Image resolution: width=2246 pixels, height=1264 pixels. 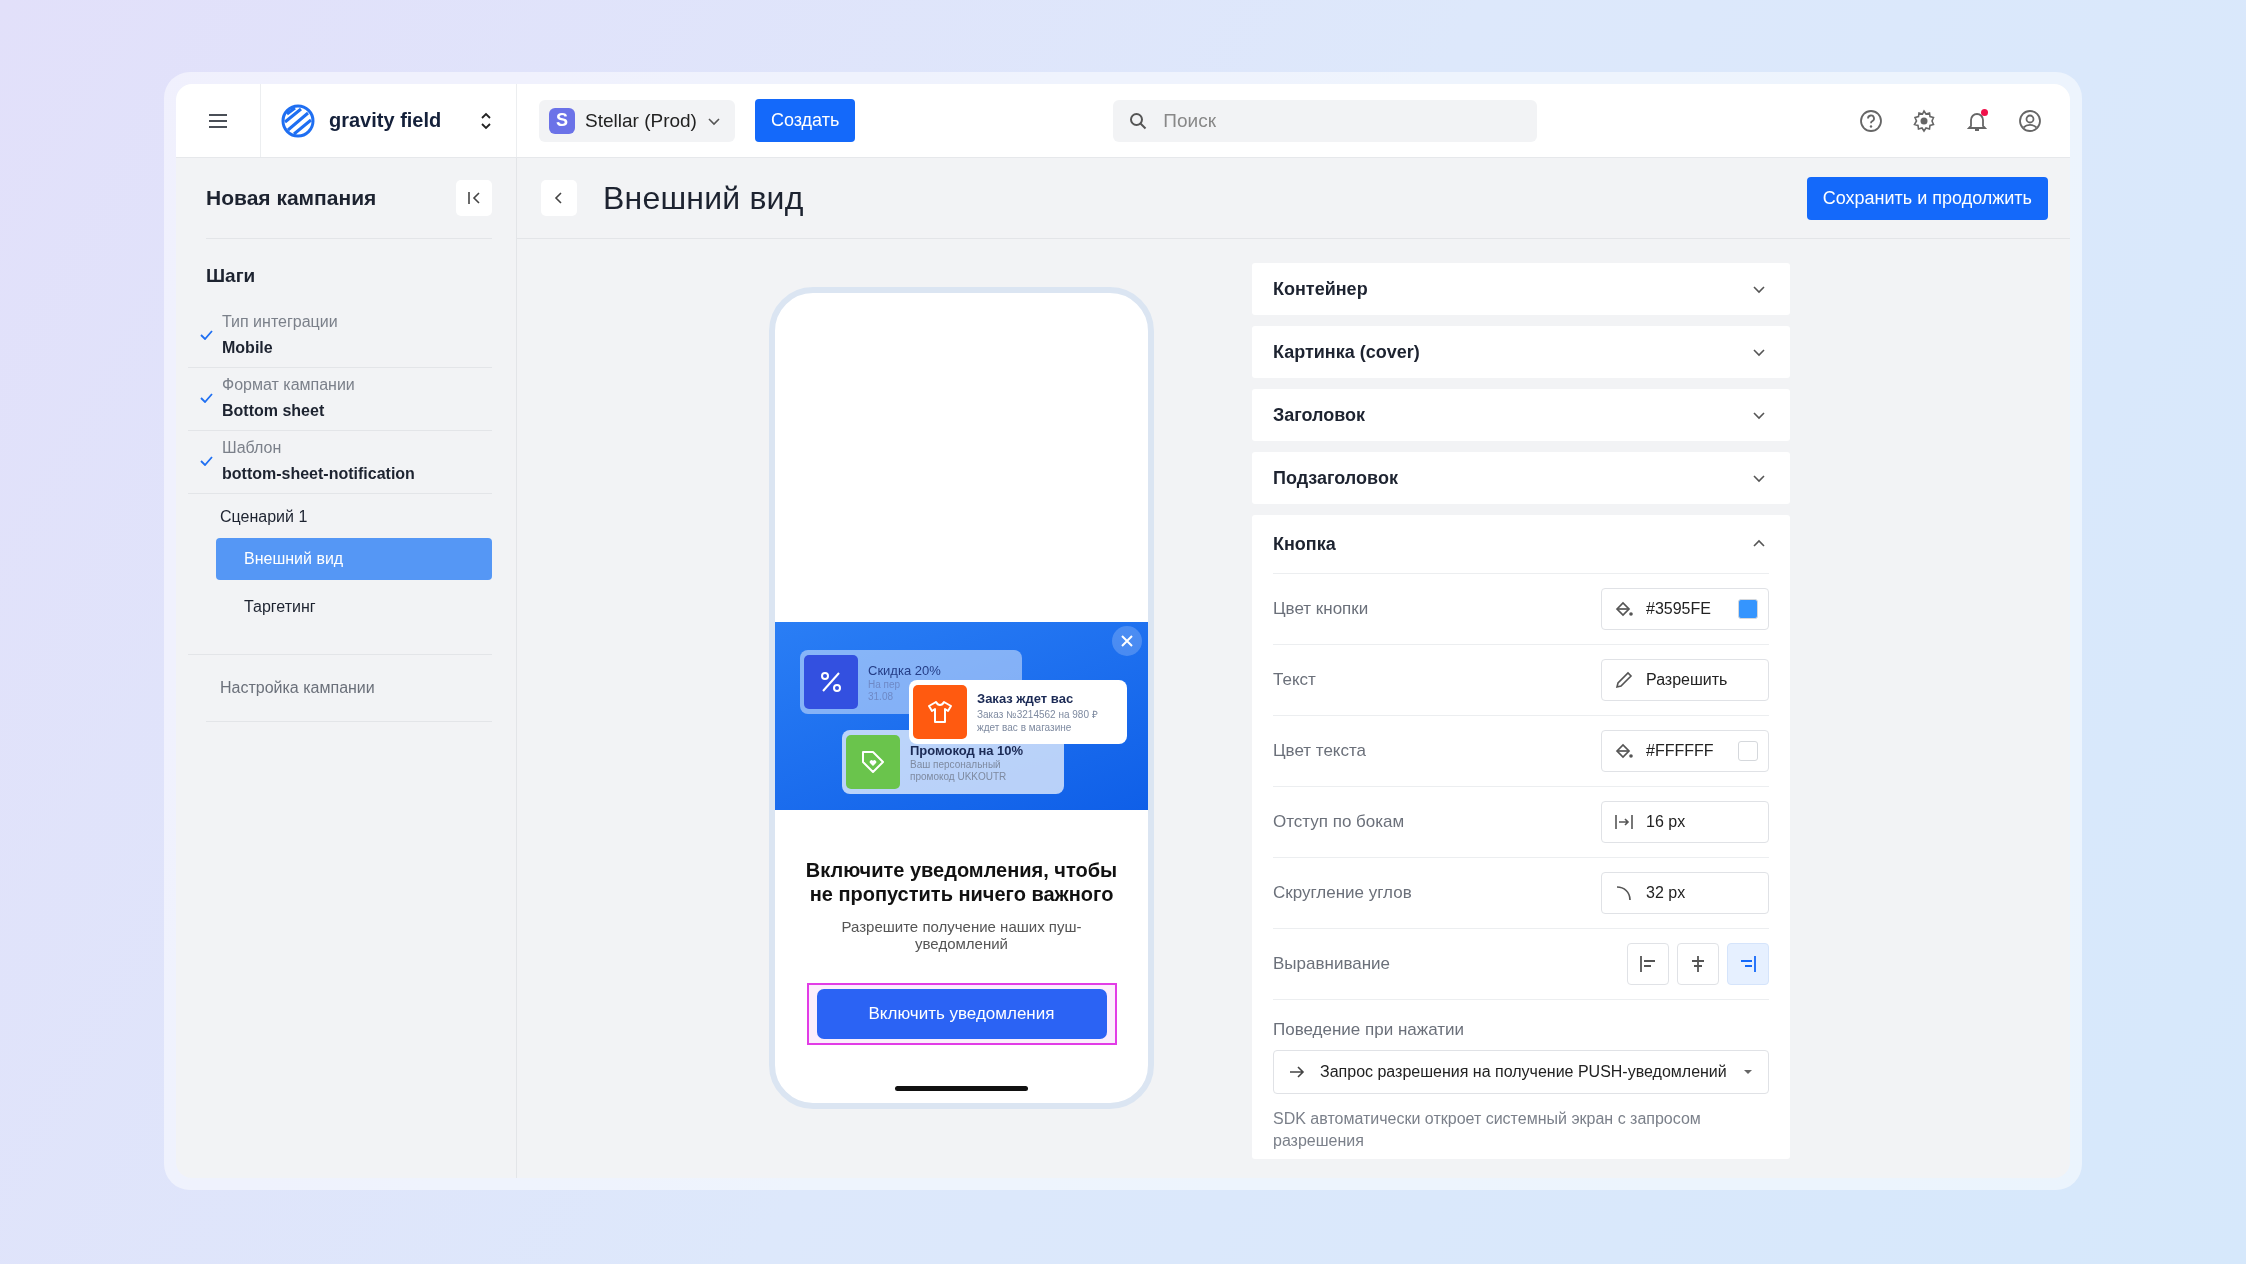 I want to click on align-right-button, so click(x=1748, y=964).